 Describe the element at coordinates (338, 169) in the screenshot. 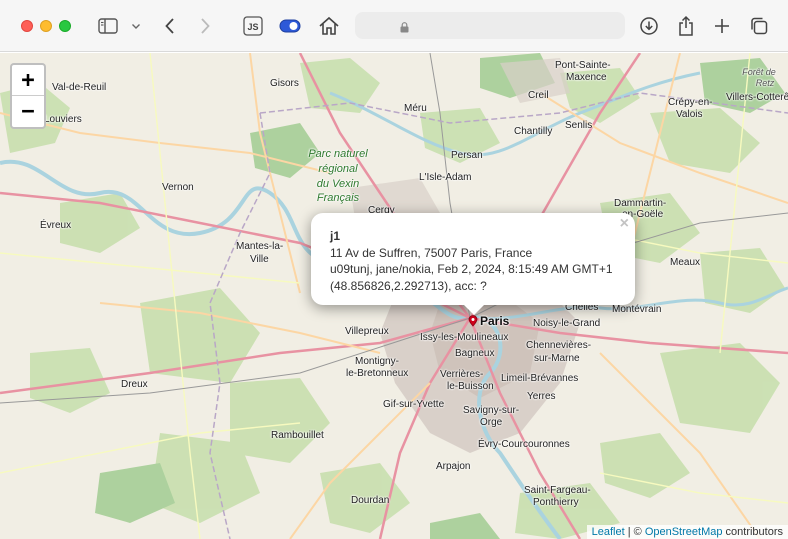

I see `map-label-park-2: régional` at that location.